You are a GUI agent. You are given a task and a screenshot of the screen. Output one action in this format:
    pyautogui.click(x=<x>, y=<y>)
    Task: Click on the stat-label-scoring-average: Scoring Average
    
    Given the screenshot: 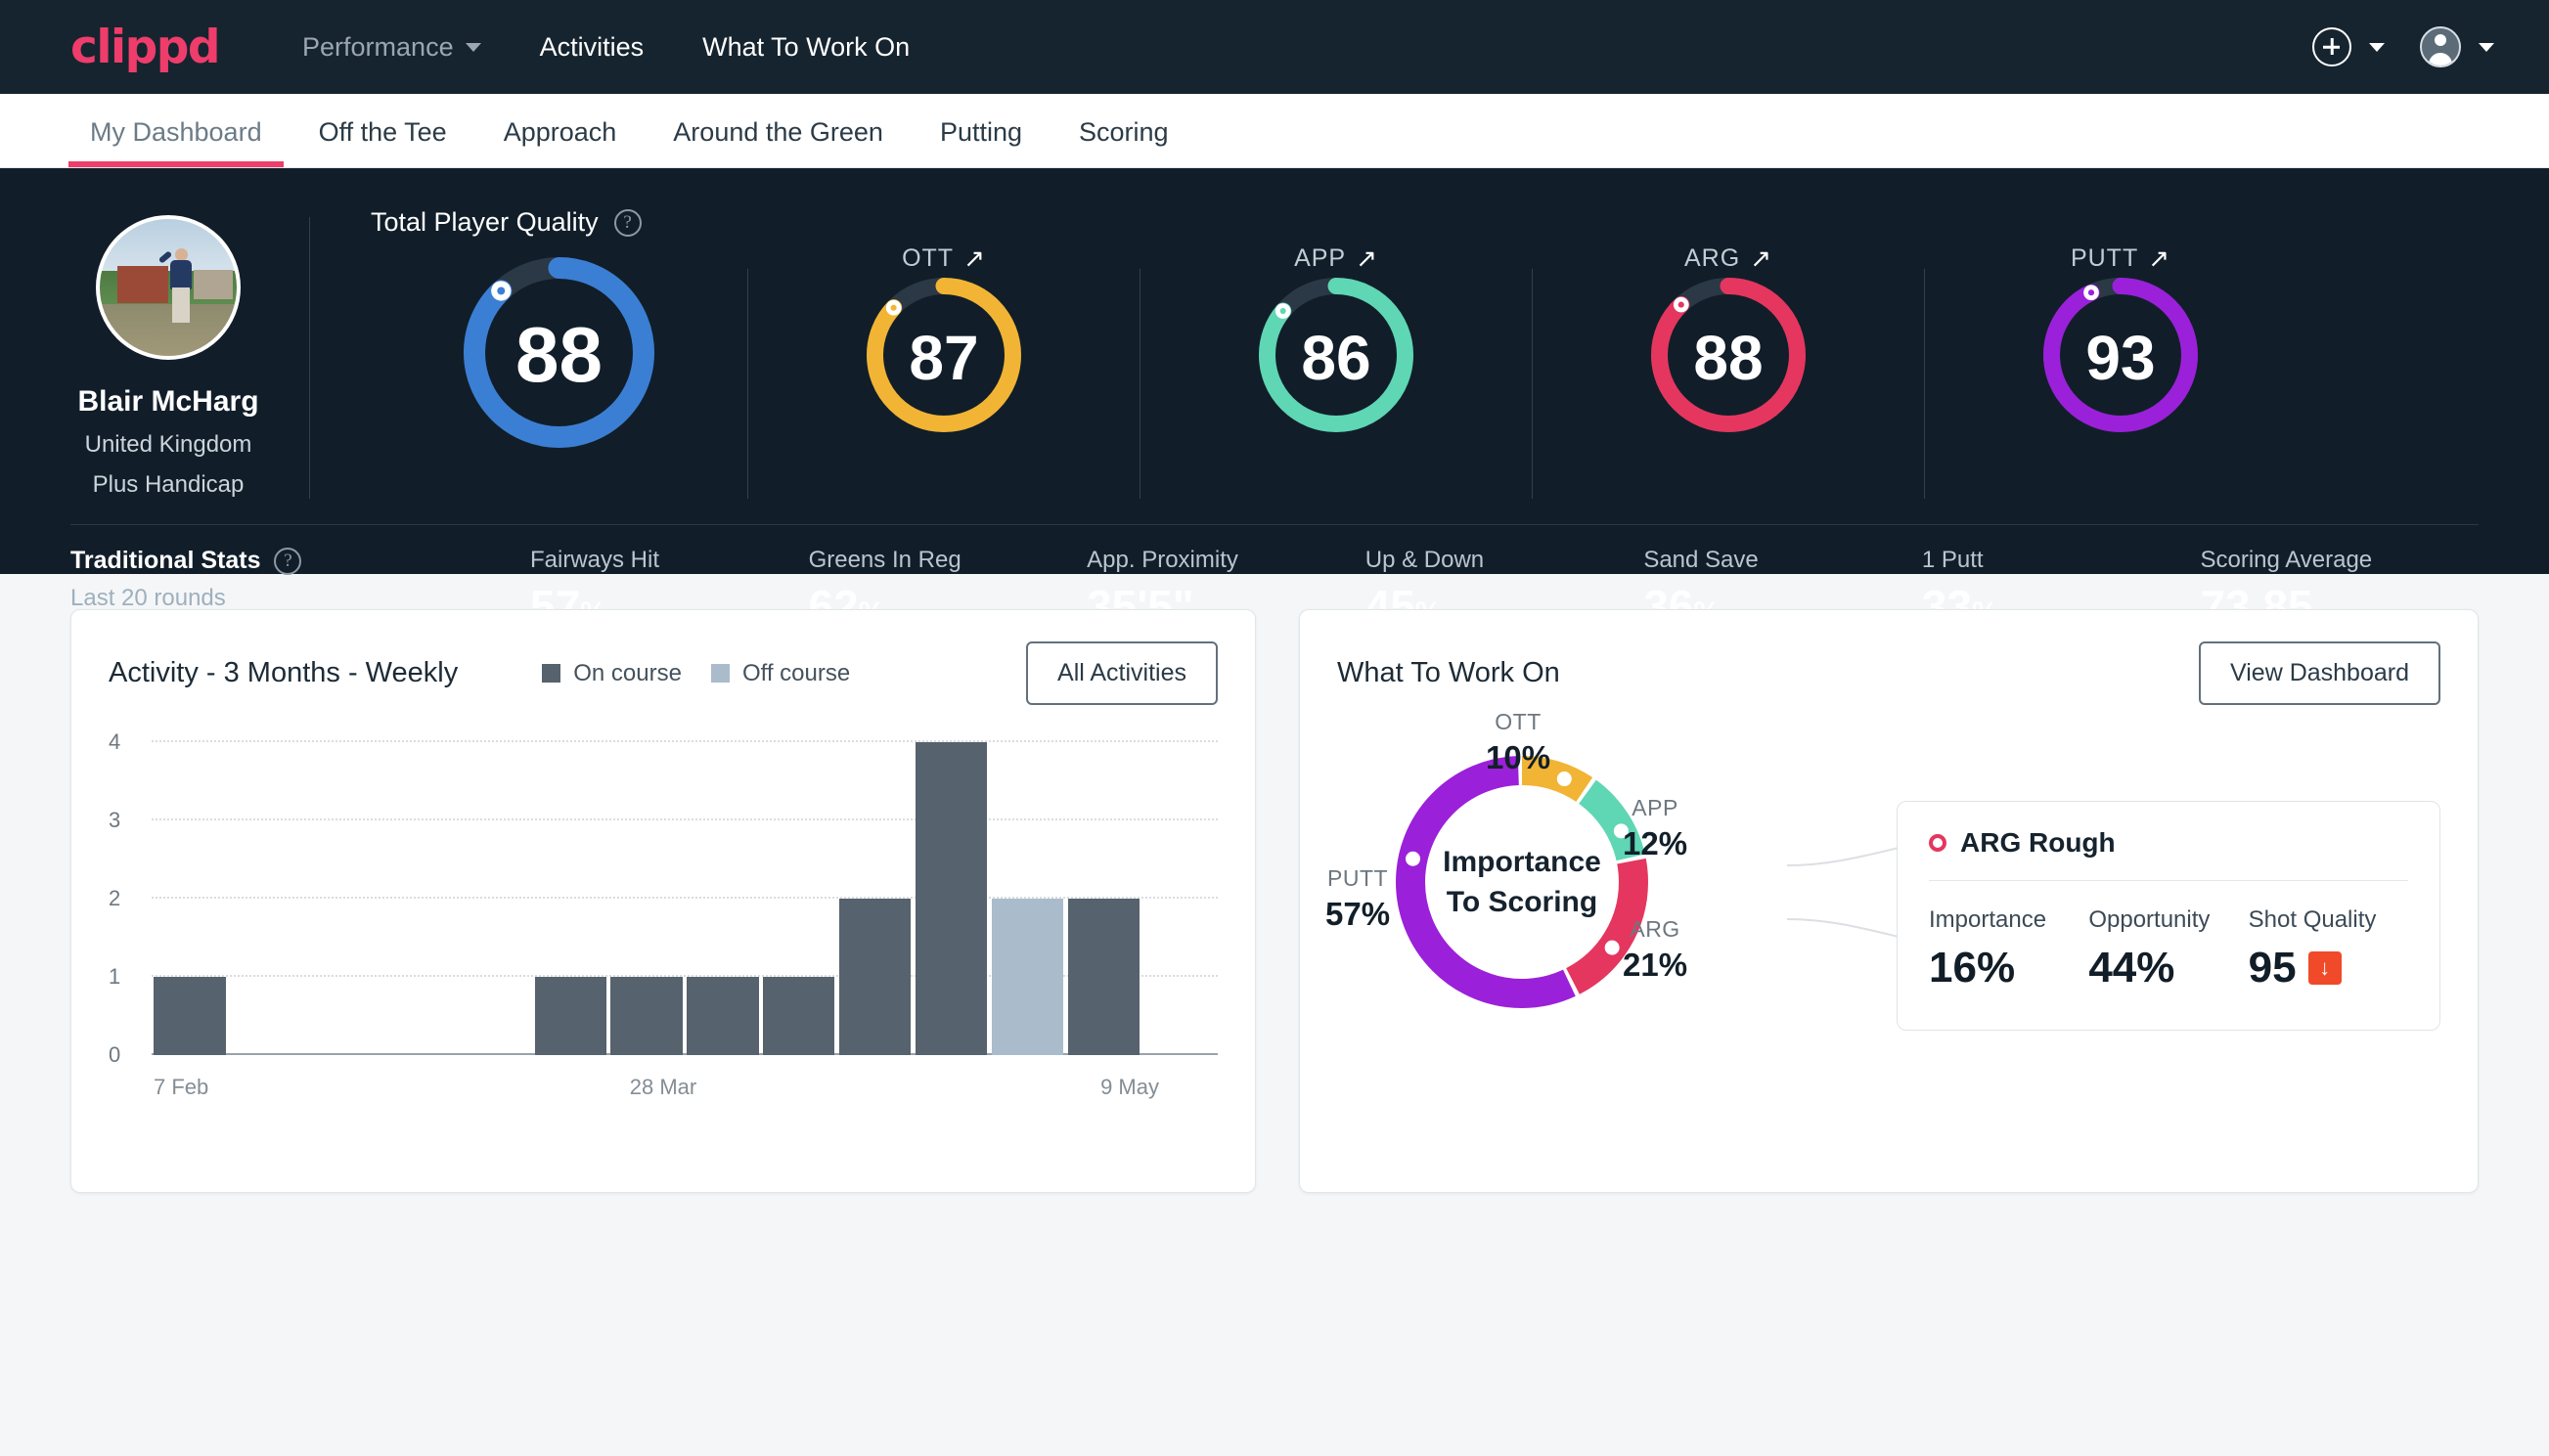 What is the action you would take?
    pyautogui.click(x=2287, y=560)
    